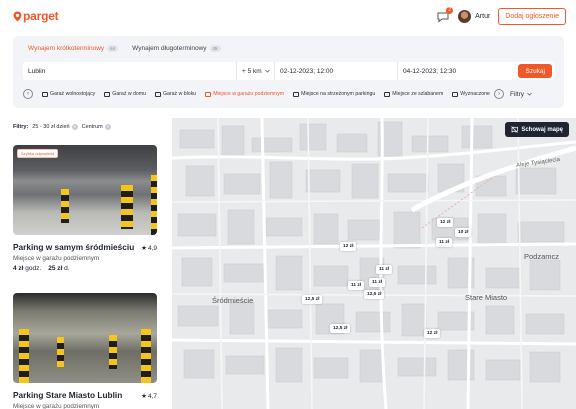 The width and height of the screenshot is (576, 409). I want to click on category-item-selected: Miejsce w garażu podziemnym, so click(244, 94).